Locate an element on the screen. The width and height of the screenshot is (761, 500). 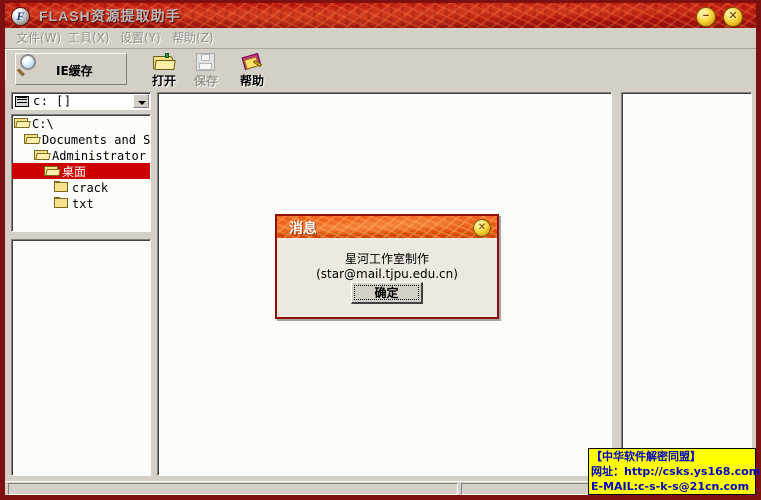
open-label: 打开 is located at coordinates (163, 81).